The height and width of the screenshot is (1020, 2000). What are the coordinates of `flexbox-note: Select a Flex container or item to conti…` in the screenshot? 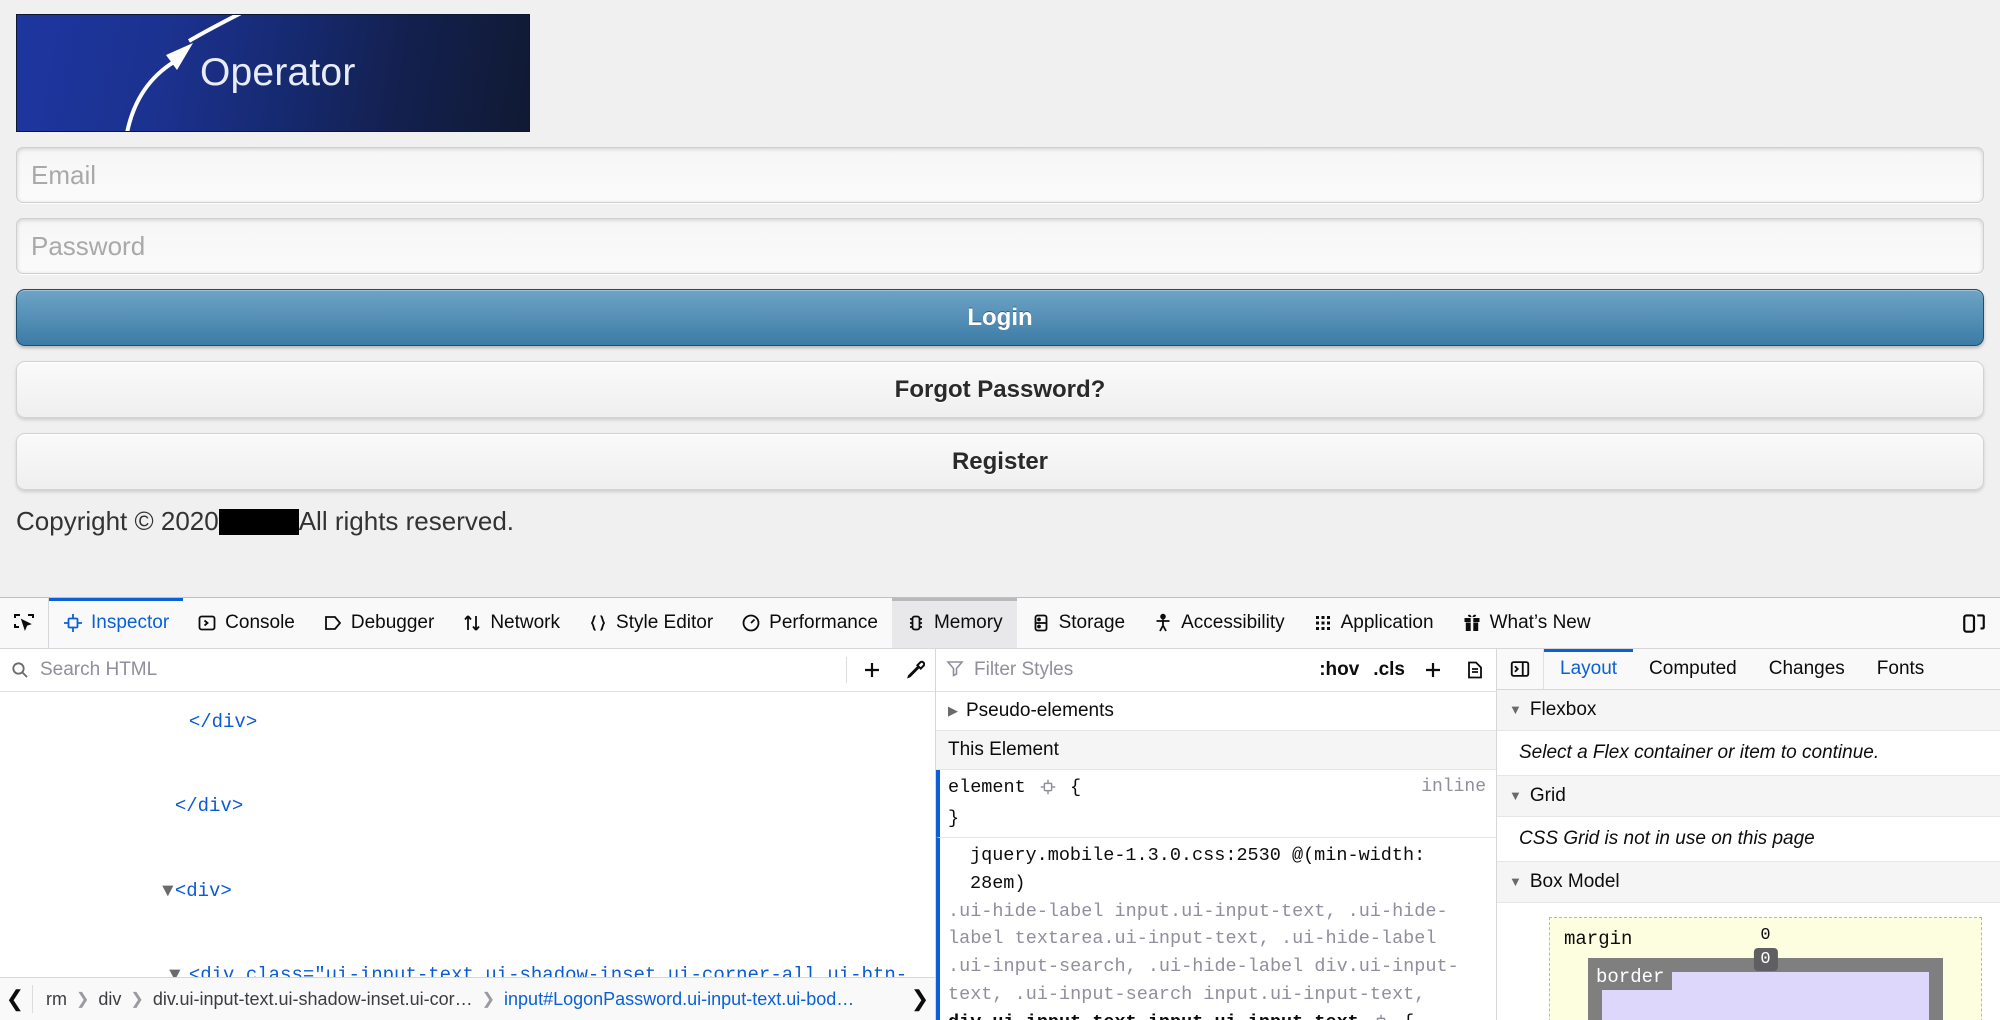 It's located at (1748, 753).